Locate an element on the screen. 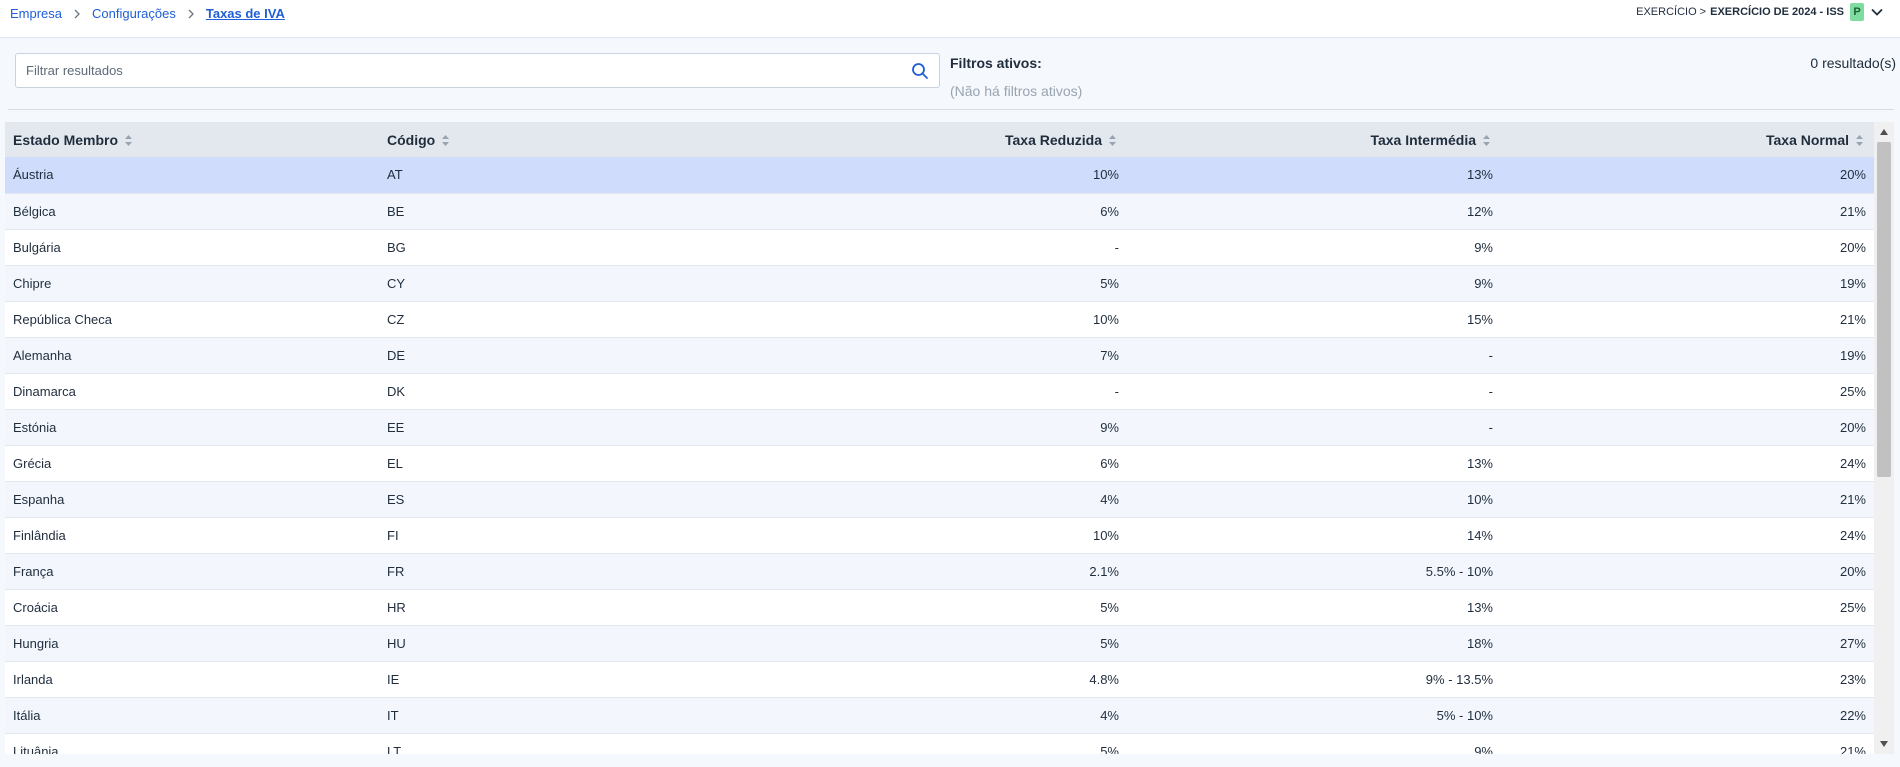  table-row: França FR 2.1% 5.5% - 10% 20% is located at coordinates (939, 571).